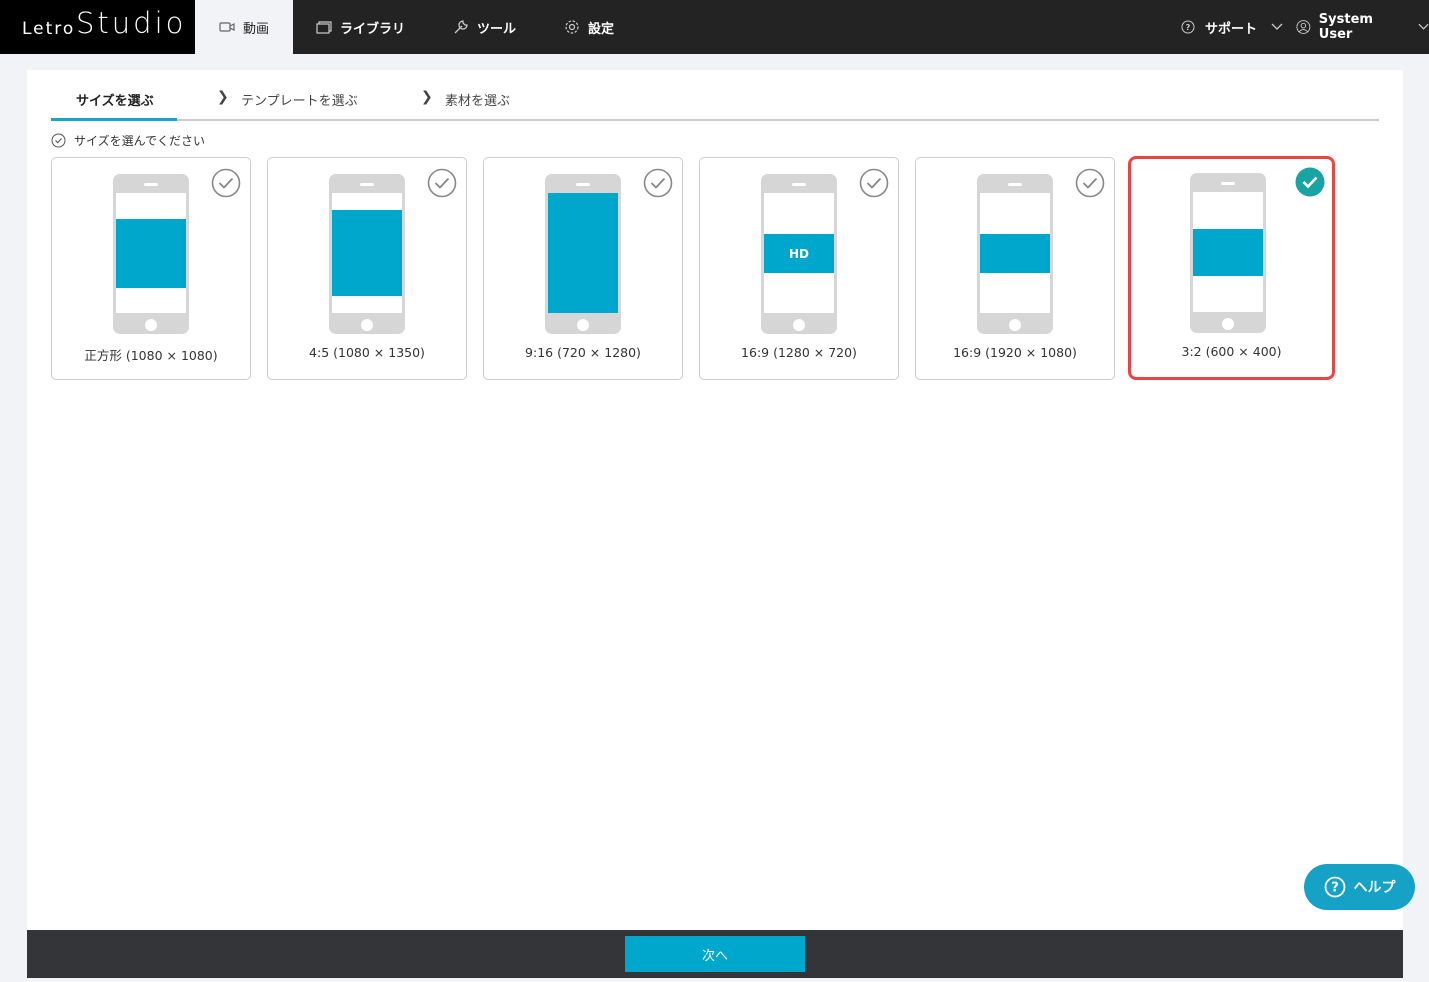 The height and width of the screenshot is (982, 1429). What do you see at coordinates (367, 352) in the screenshot?
I see `size-label: 4:5 (1080 × 1350)` at bounding box center [367, 352].